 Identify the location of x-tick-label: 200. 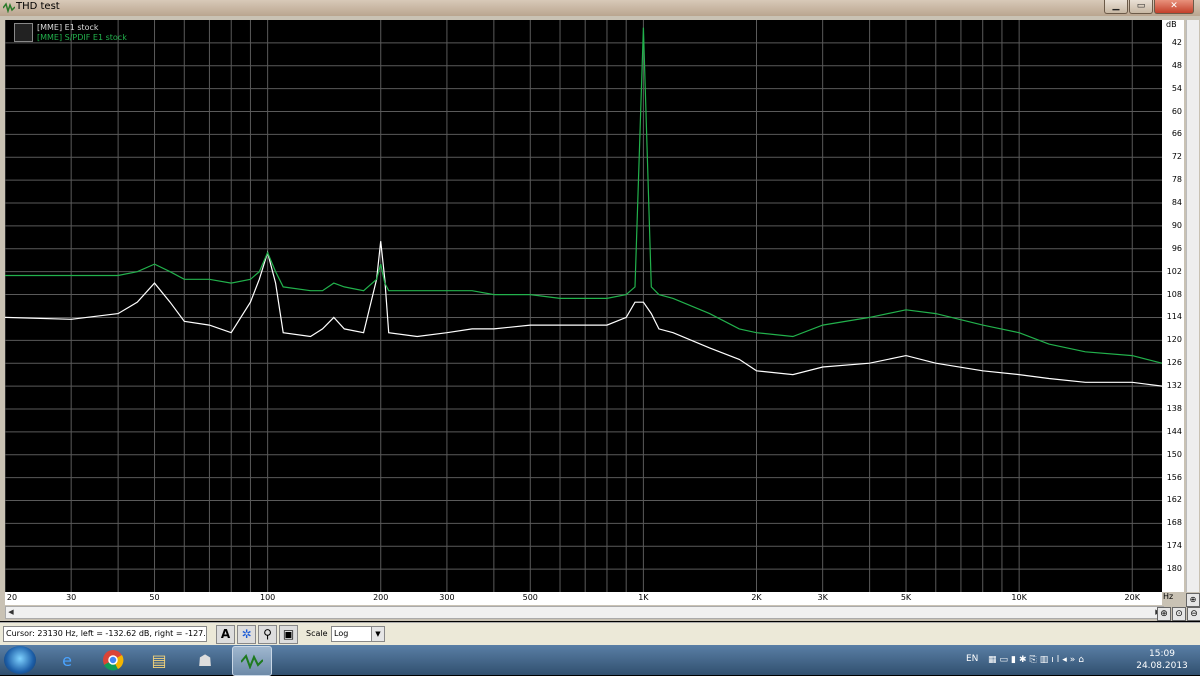
(381, 597).